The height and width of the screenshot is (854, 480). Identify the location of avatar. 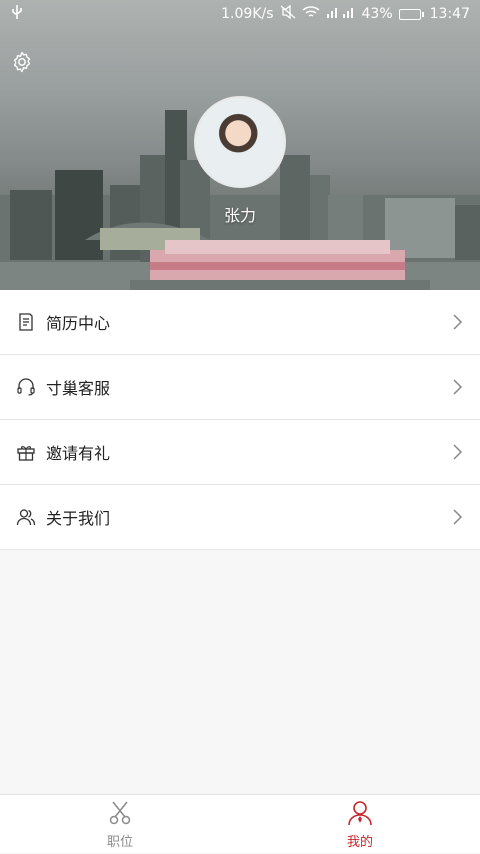
(240, 142).